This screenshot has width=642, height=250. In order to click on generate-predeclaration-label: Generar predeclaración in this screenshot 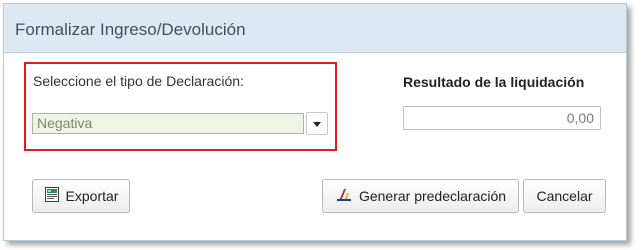, I will do `click(432, 196)`.